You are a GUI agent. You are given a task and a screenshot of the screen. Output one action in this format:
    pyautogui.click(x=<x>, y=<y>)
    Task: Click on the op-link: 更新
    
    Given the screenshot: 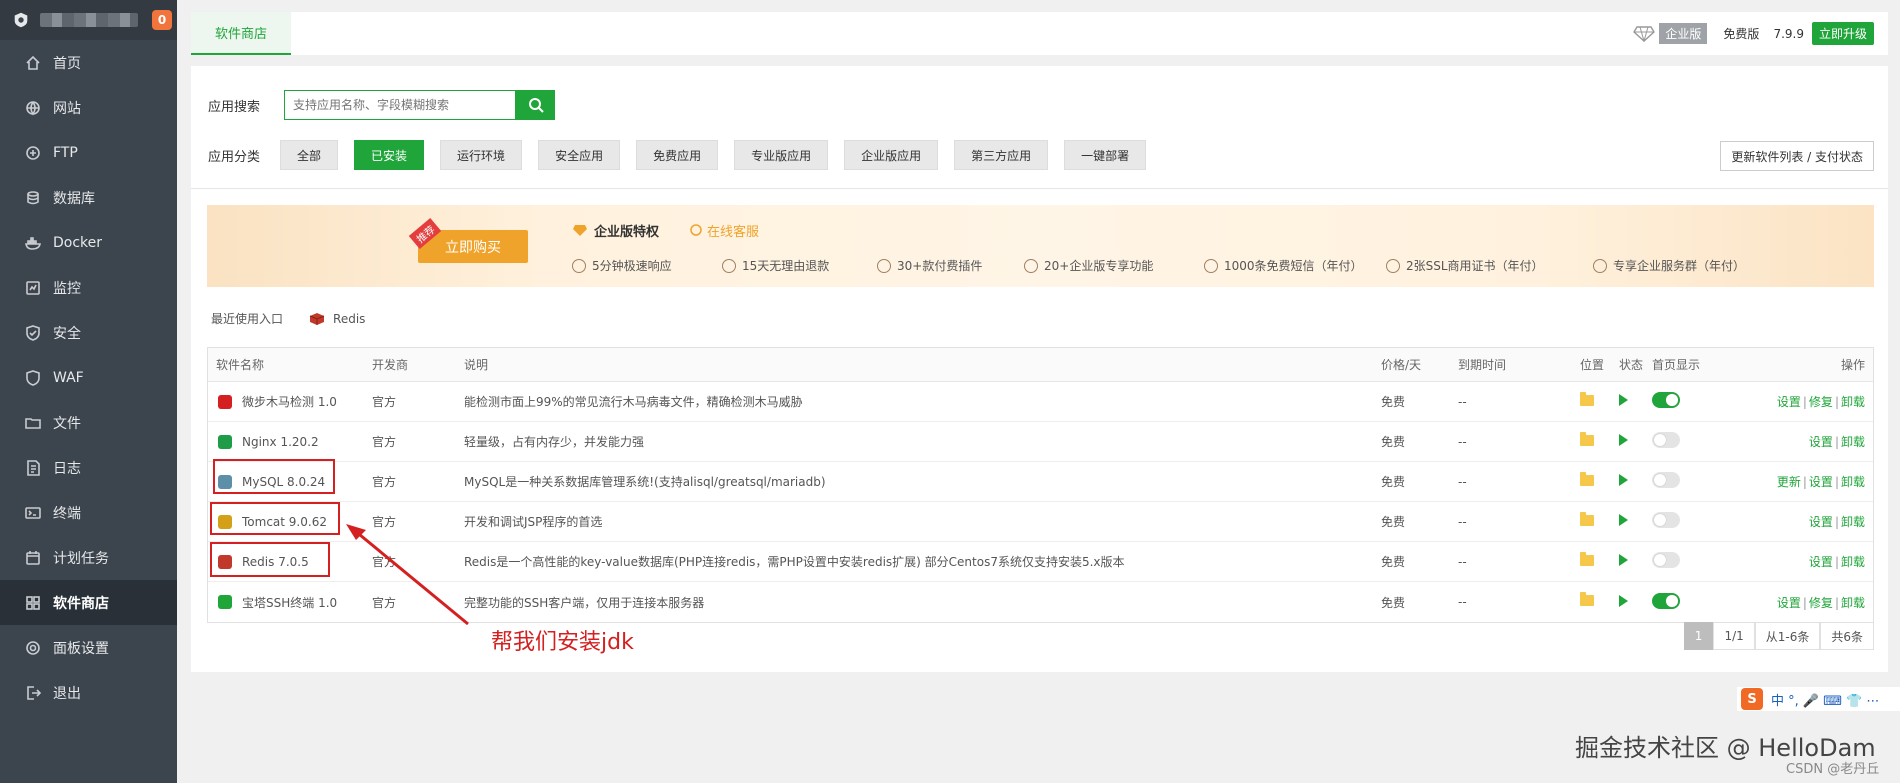 What is the action you would take?
    pyautogui.click(x=1789, y=482)
    